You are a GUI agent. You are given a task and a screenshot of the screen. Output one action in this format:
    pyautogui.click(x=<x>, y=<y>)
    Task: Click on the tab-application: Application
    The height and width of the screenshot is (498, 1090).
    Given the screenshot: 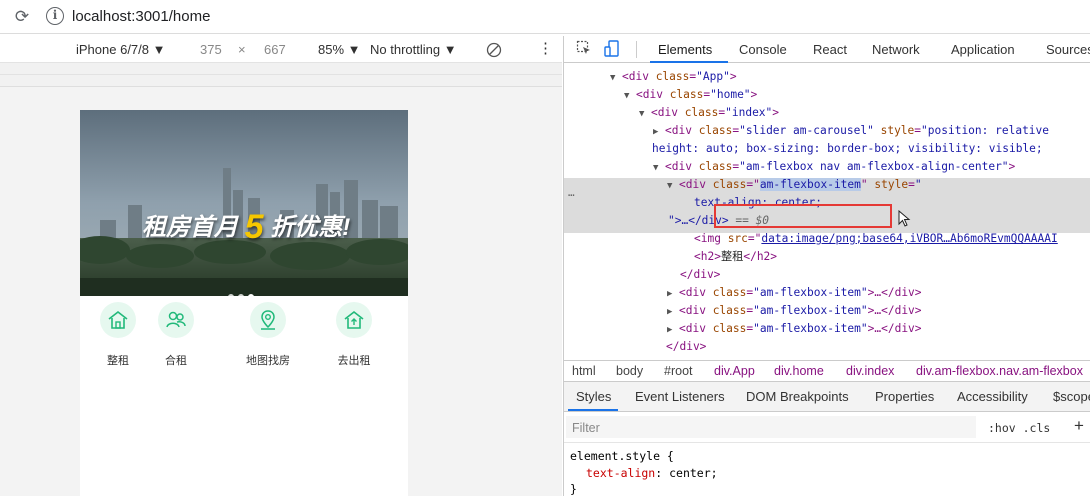 What is the action you would take?
    pyautogui.click(x=983, y=49)
    